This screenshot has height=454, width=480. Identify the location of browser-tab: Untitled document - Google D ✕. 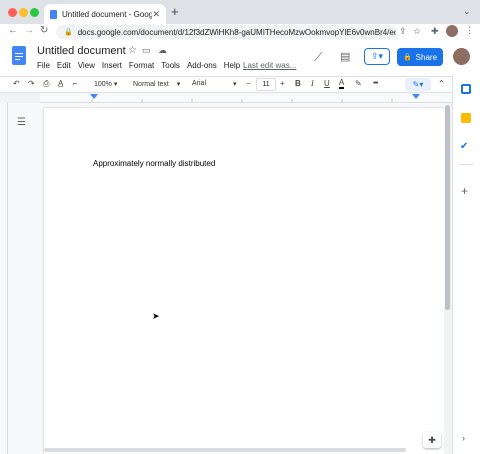
(105, 14).